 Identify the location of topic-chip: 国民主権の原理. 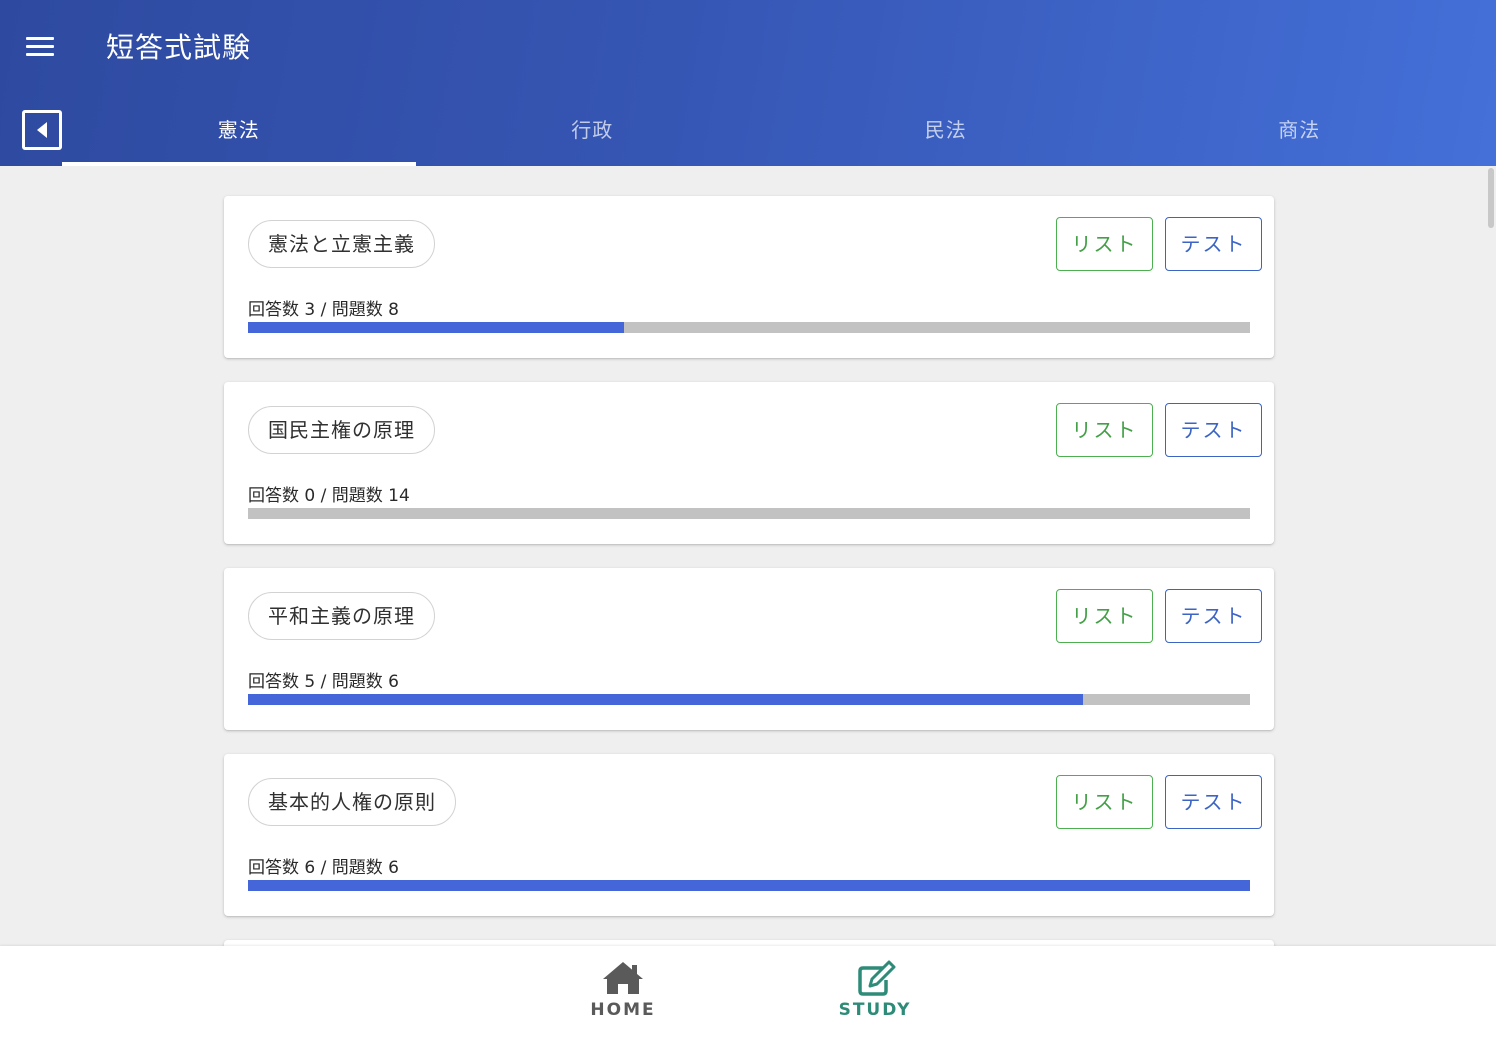
(341, 430).